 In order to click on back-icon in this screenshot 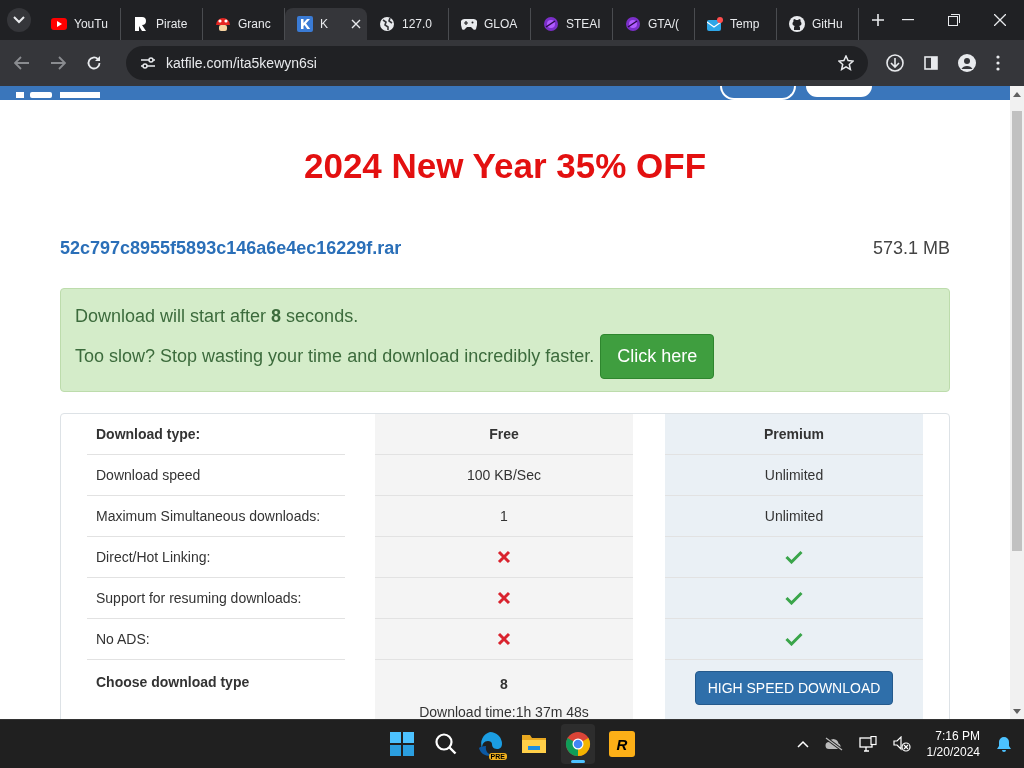, I will do `click(22, 63)`.